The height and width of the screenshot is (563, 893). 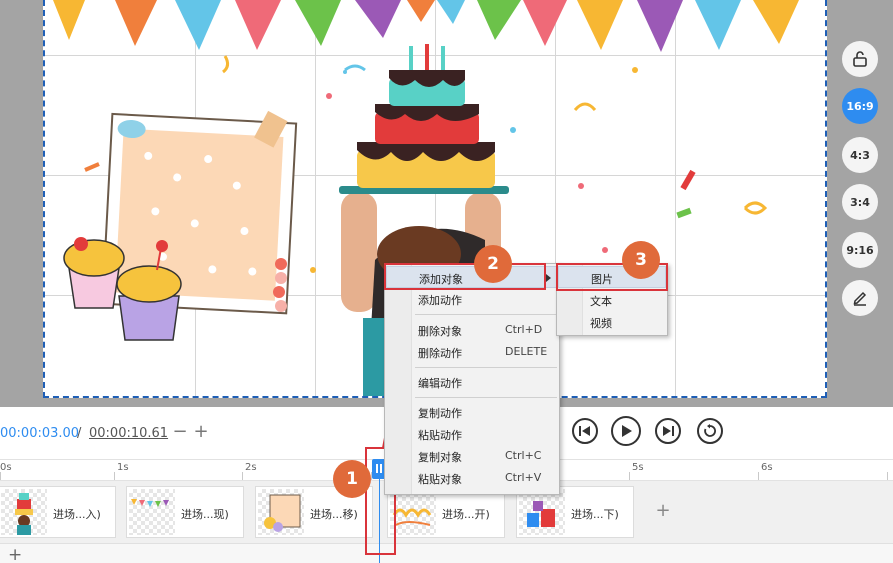 I want to click on ratio-9-16-button: 9:16, so click(x=860, y=250).